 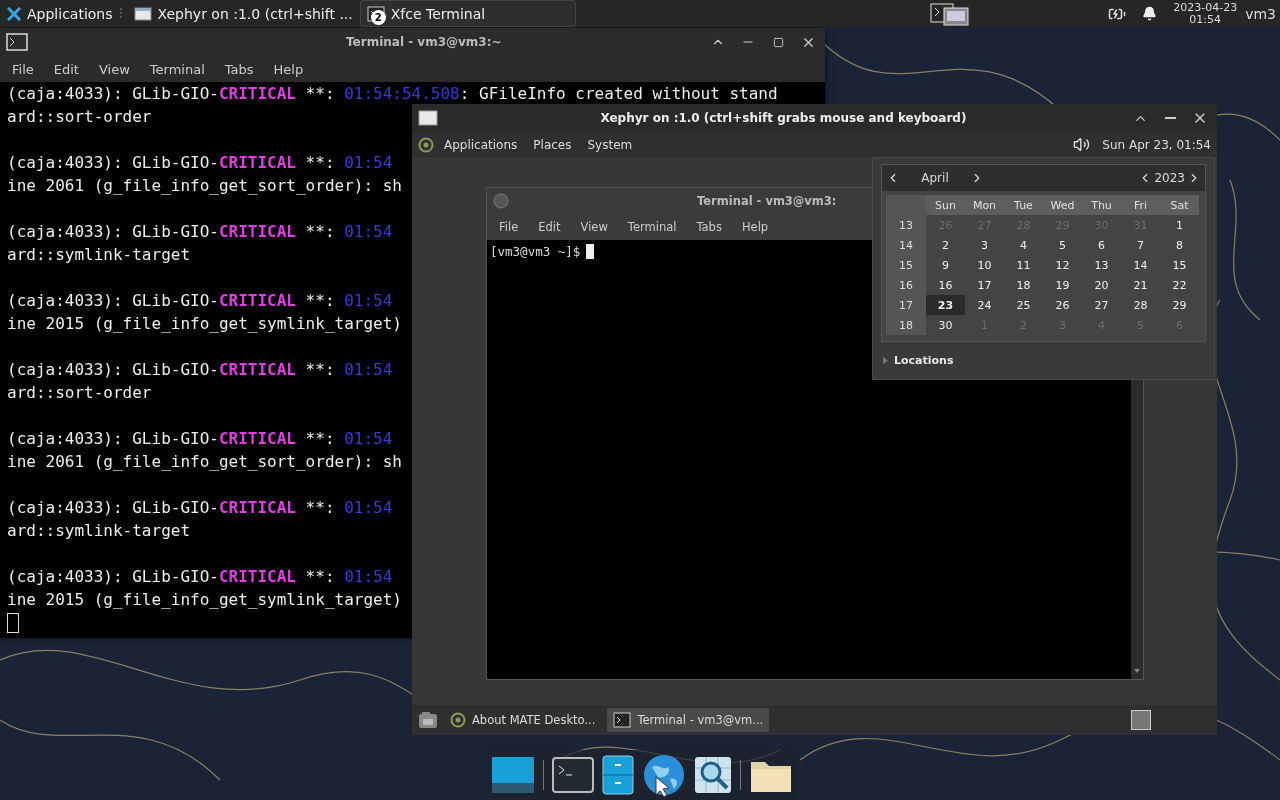 I want to click on calendar-day: 6, so click(x=1101, y=245).